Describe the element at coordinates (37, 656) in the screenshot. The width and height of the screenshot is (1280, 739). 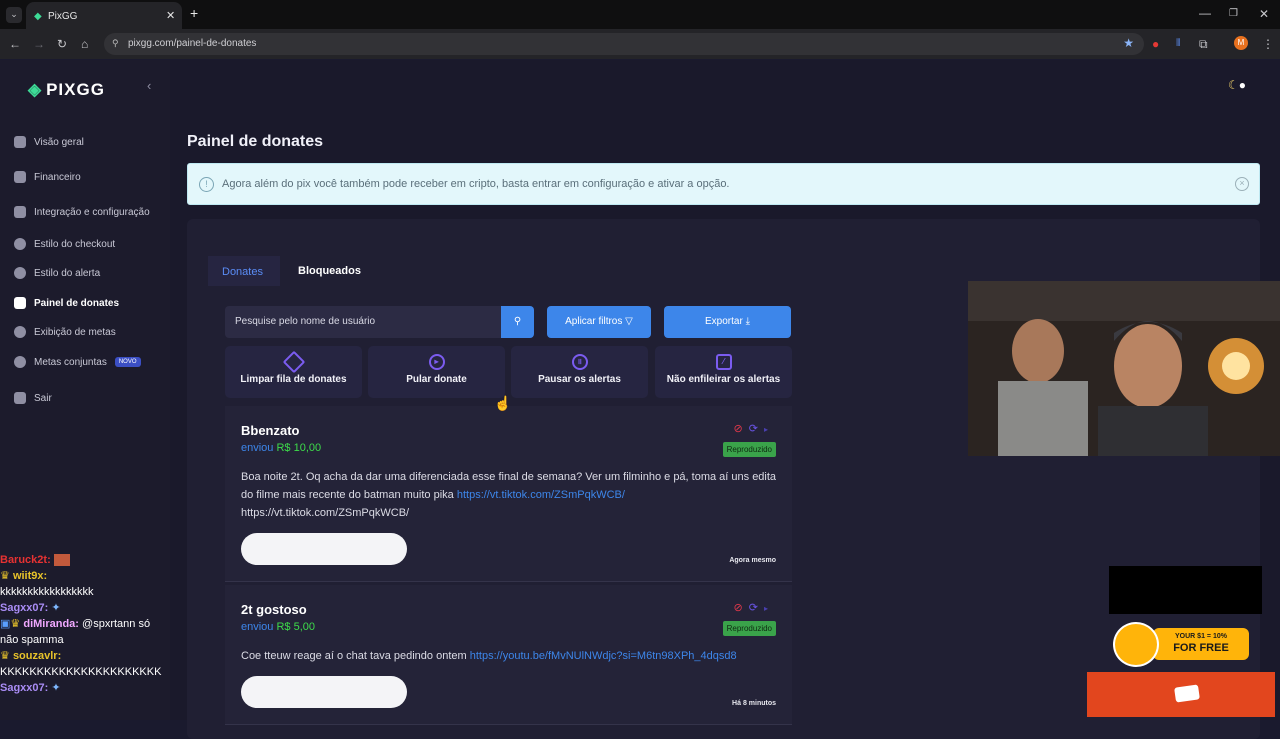
I see `chat-user: souzavlr:` at that location.